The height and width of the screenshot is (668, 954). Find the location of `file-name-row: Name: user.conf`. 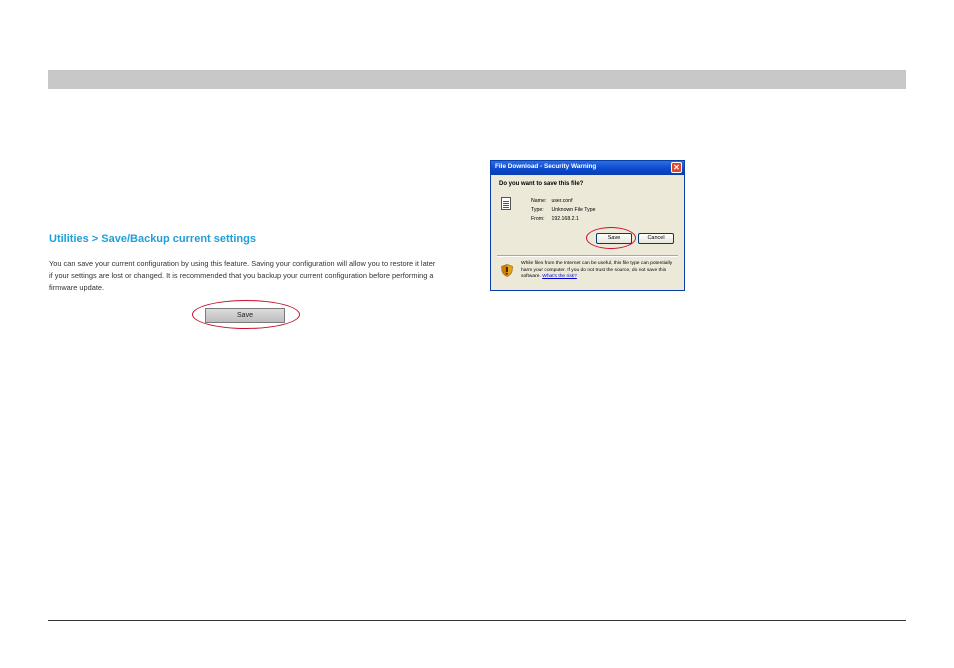

file-name-row: Name: user.conf is located at coordinates (552, 201).